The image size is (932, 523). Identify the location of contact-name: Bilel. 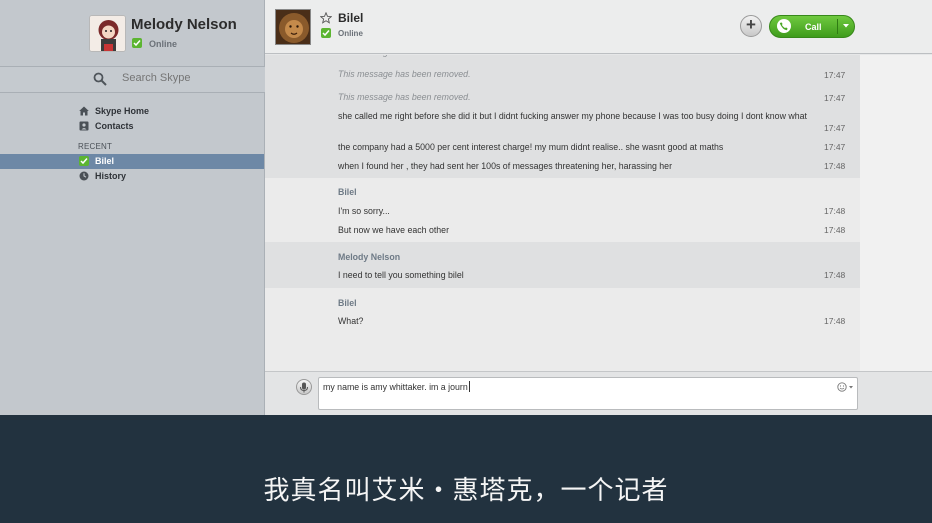
(351, 18).